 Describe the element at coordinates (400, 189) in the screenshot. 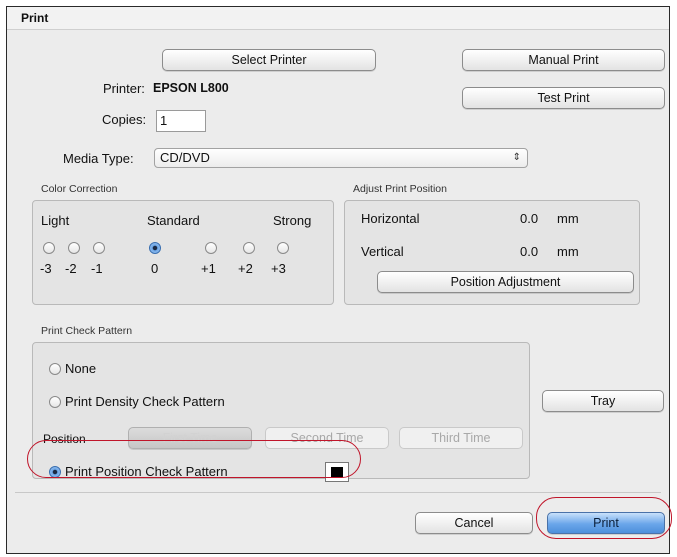

I see `adjust-position-title: Adjust Print Position` at that location.